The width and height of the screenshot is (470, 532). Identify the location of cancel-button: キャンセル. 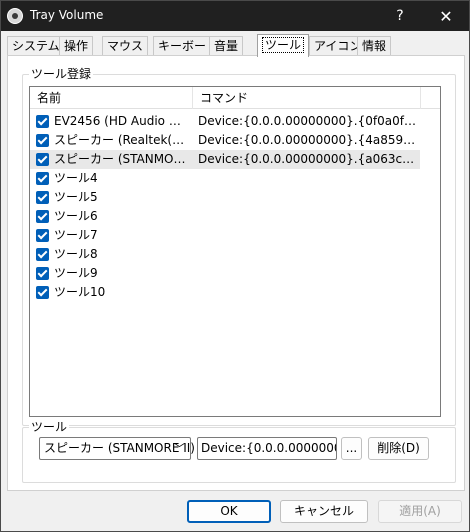
(324, 511).